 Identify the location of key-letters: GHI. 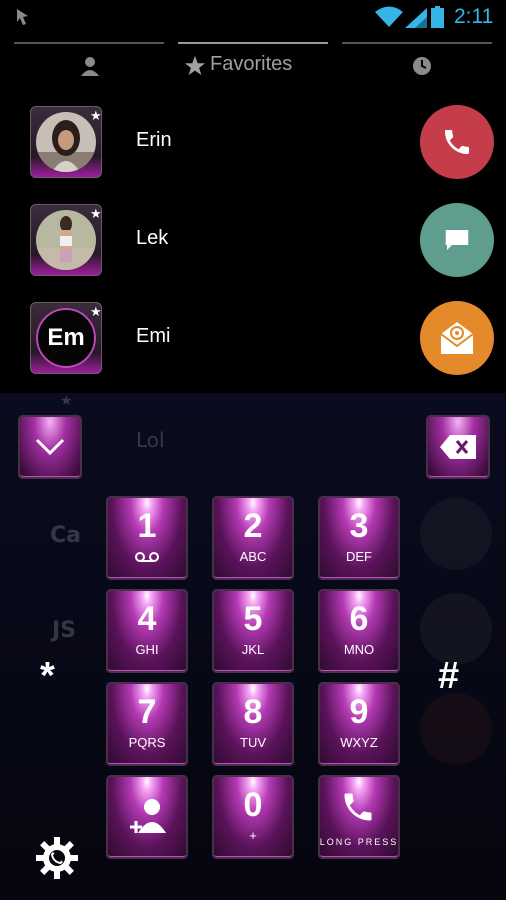
(147, 649).